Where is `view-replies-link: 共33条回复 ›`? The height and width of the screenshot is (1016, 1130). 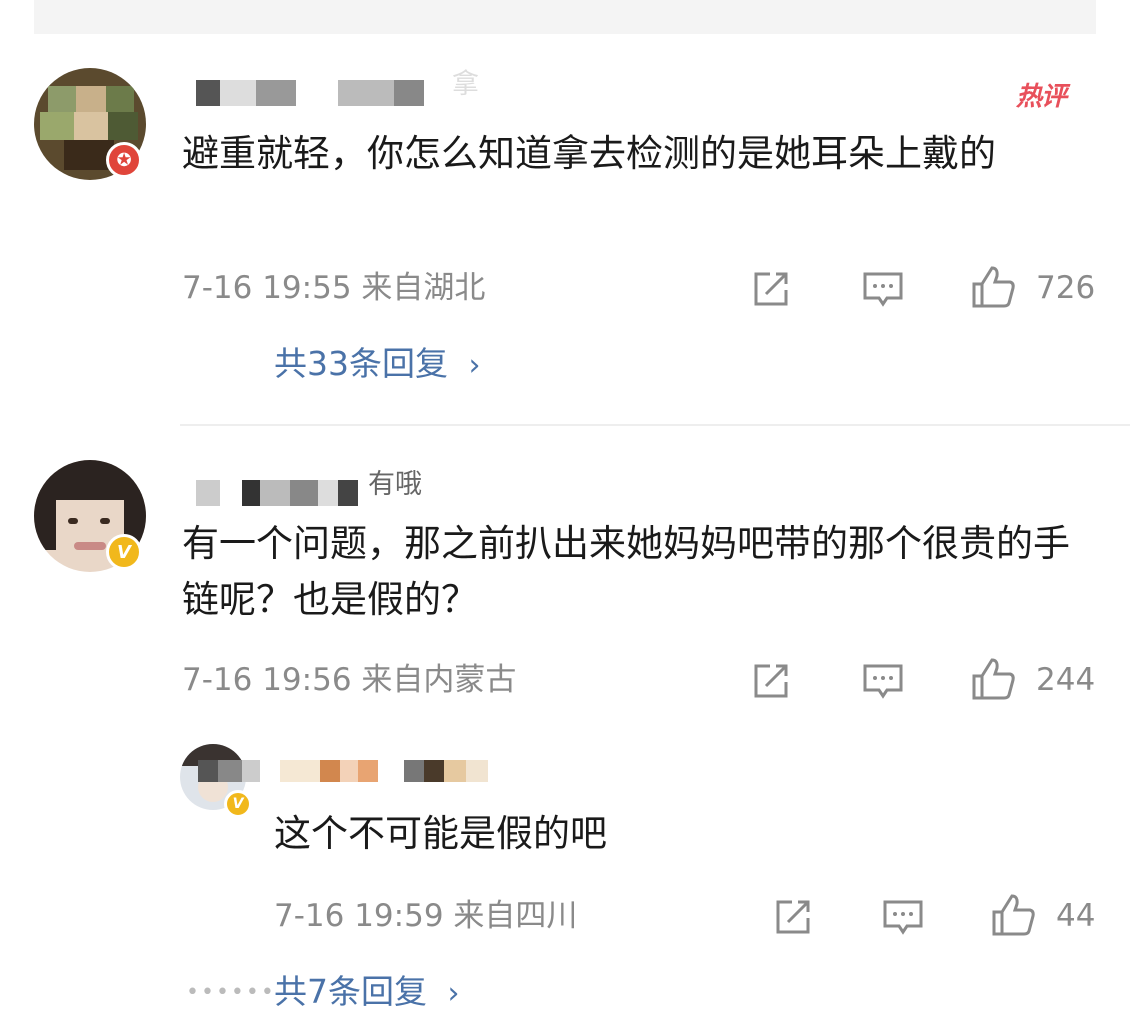 view-replies-link: 共33条回复 › is located at coordinates (377, 365).